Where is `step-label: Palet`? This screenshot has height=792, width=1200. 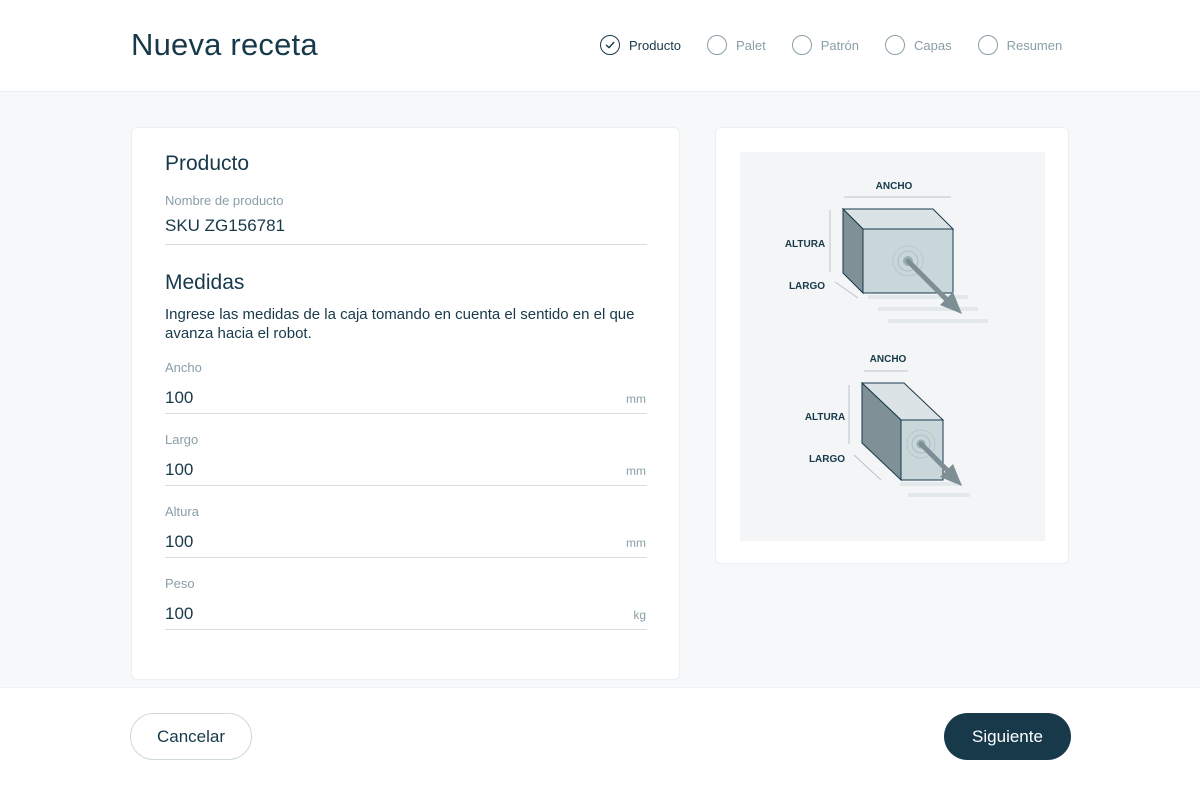
step-label: Palet is located at coordinates (751, 45).